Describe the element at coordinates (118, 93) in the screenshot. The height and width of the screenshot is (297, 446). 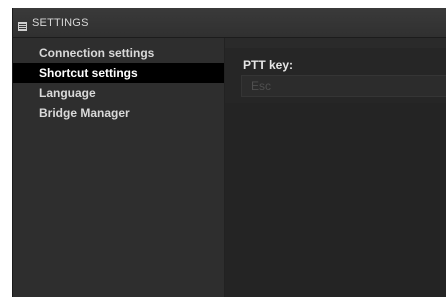
I see `sidebar-item-language: Language` at that location.